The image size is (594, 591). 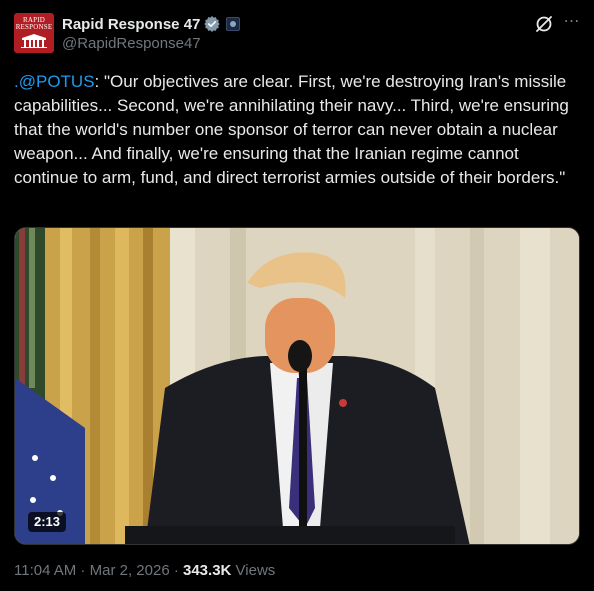 What do you see at coordinates (47, 522) in the screenshot?
I see `video-duration: 2:13` at bounding box center [47, 522].